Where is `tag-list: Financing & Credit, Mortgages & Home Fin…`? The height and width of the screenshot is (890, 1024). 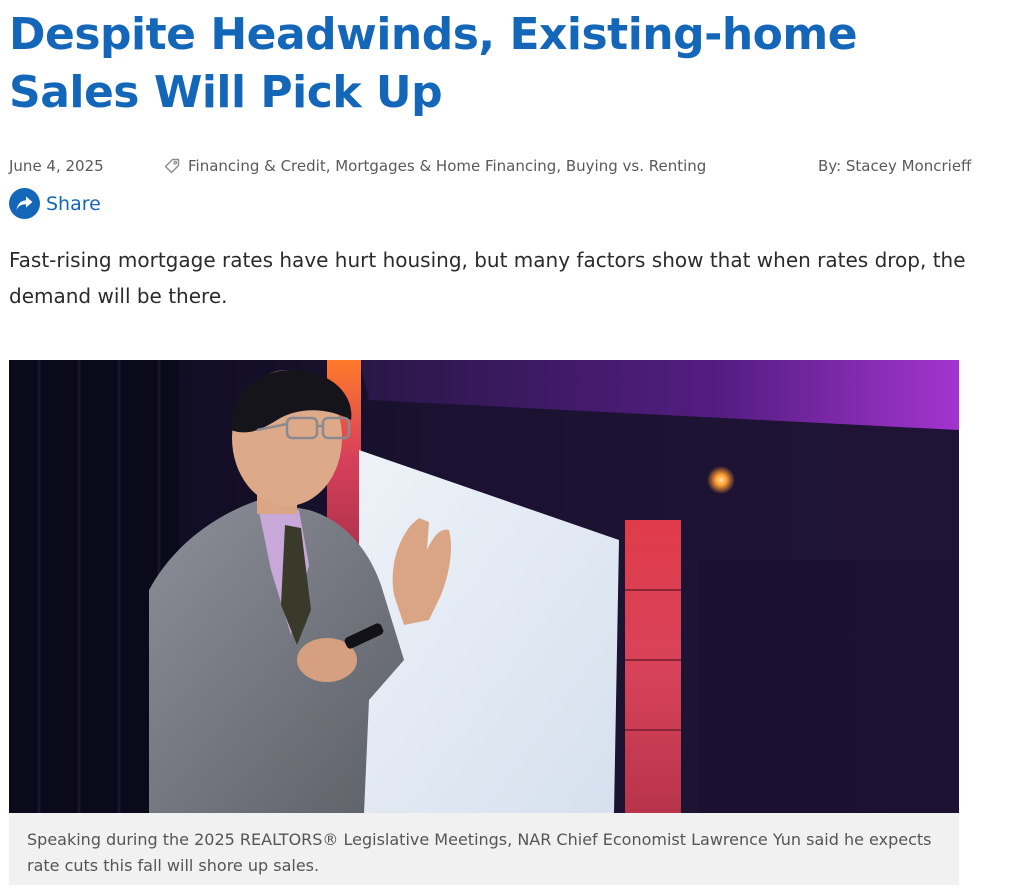
tag-list: Financing & Credit, Mortgages & Home Fin… is located at coordinates (447, 166).